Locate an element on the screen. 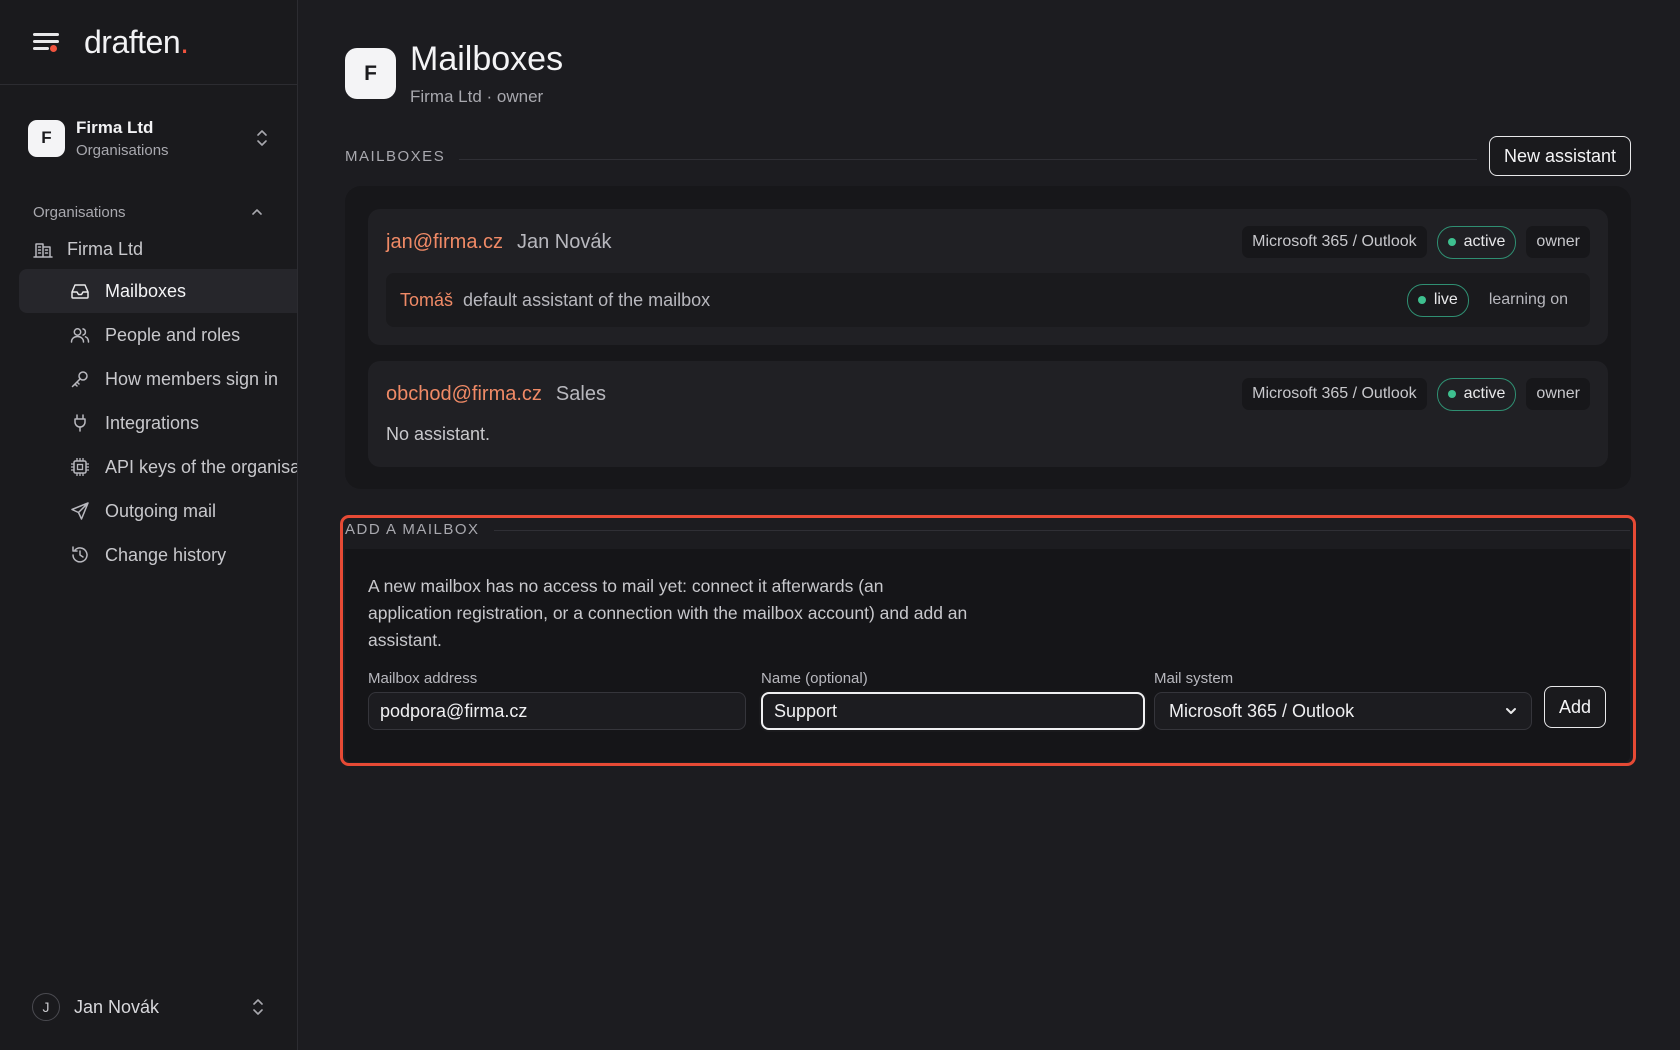 The image size is (1680, 1050). sidebar-item-label: Mailboxes is located at coordinates (146, 290).